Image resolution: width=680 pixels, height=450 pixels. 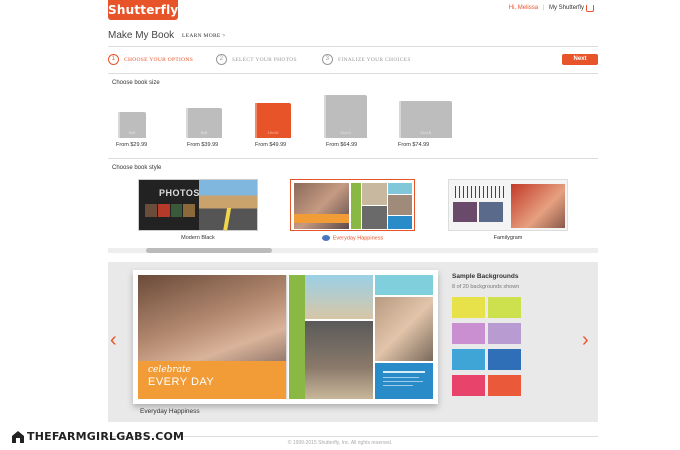 What do you see at coordinates (209, 250) in the screenshot?
I see `style-scrollbar-thumb` at bounding box center [209, 250].